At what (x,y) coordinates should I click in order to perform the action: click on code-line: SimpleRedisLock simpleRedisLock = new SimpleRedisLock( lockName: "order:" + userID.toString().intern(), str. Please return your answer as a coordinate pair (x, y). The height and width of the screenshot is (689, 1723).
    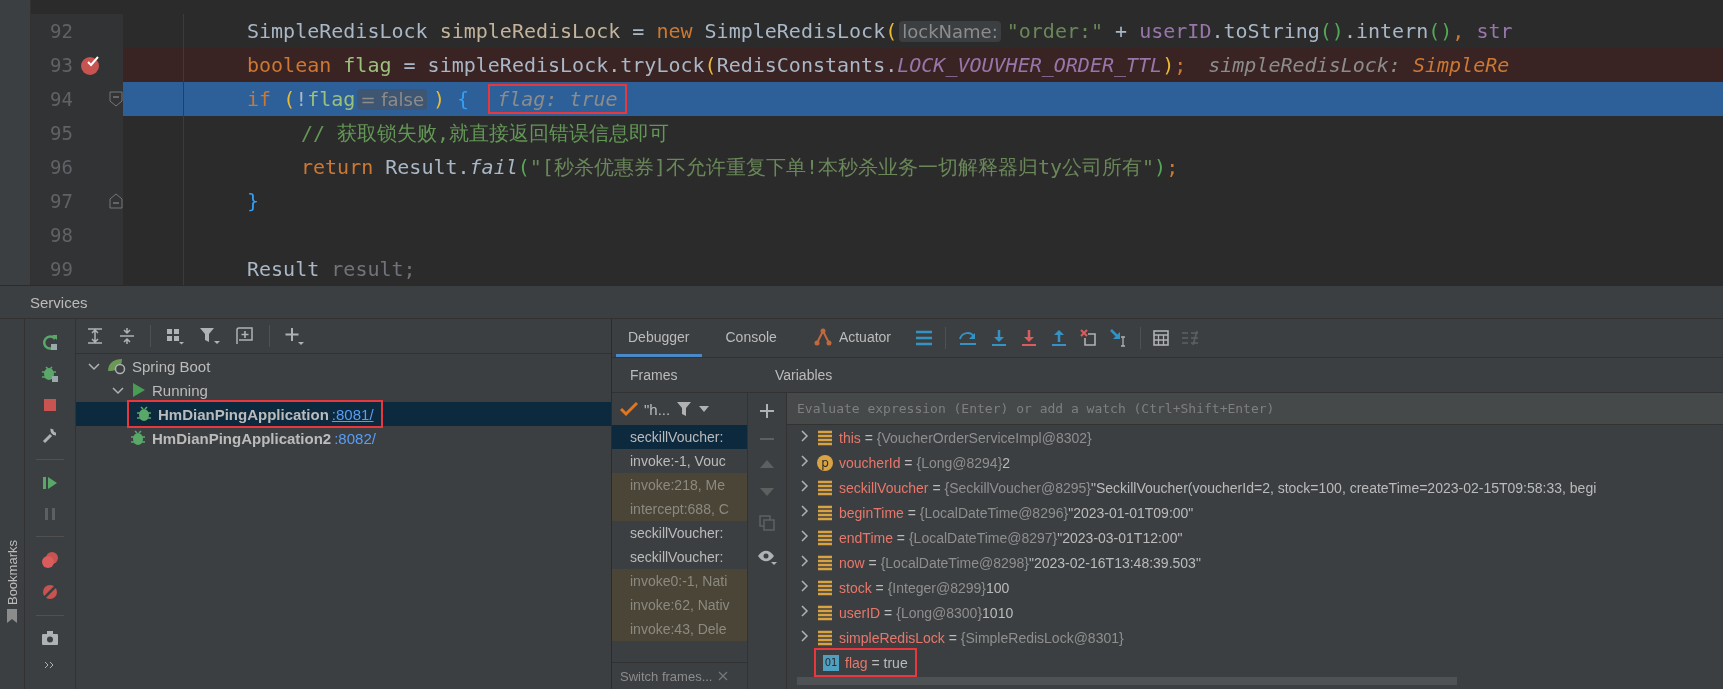
    Looking at the image, I should click on (879, 31).